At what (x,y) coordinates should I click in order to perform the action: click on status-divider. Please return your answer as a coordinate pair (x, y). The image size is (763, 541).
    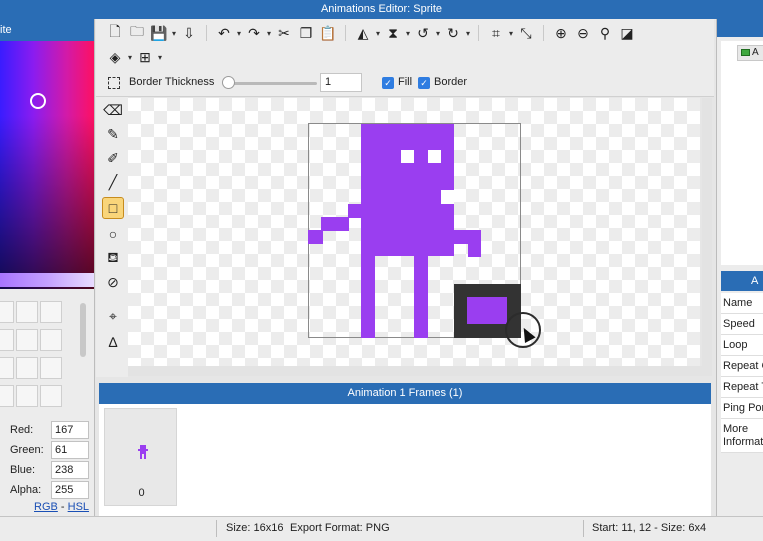
    Looking at the image, I should click on (216, 528).